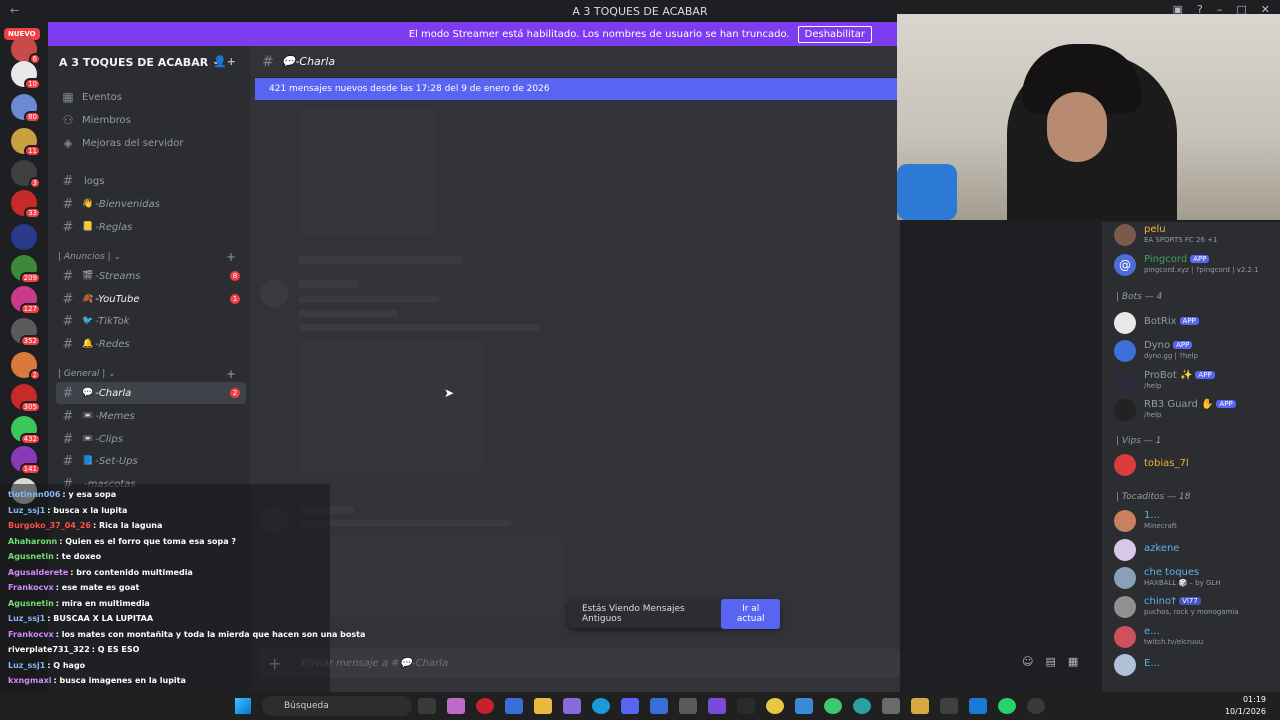  Describe the element at coordinates (659, 706) in the screenshot. I see `vscode-icon` at that location.